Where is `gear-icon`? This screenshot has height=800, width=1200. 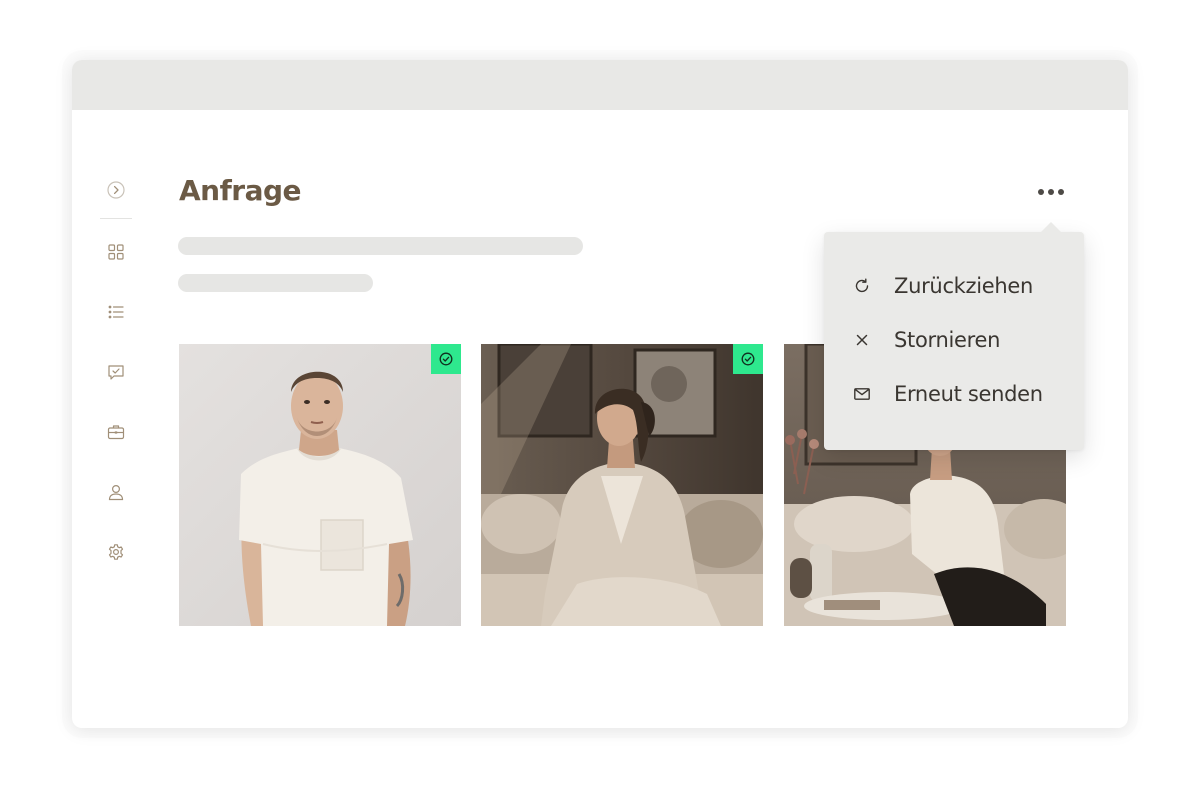
gear-icon is located at coordinates (116, 552).